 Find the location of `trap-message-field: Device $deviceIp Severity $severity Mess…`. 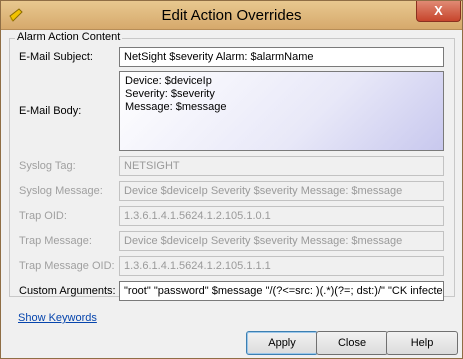

trap-message-field: Device $deviceIp Severity $severity Mess… is located at coordinates (281, 241).